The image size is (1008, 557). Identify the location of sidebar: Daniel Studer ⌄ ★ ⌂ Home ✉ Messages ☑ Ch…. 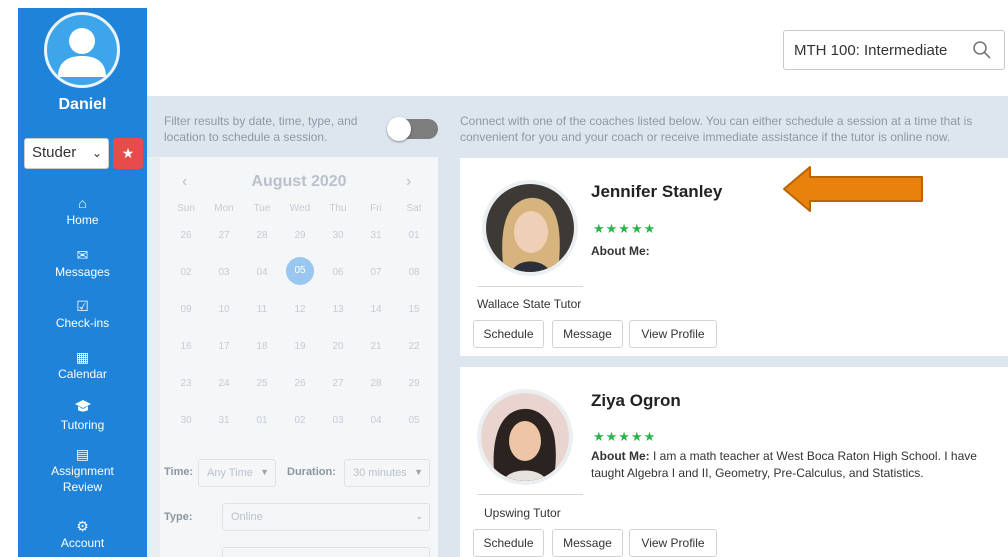
(82, 282).